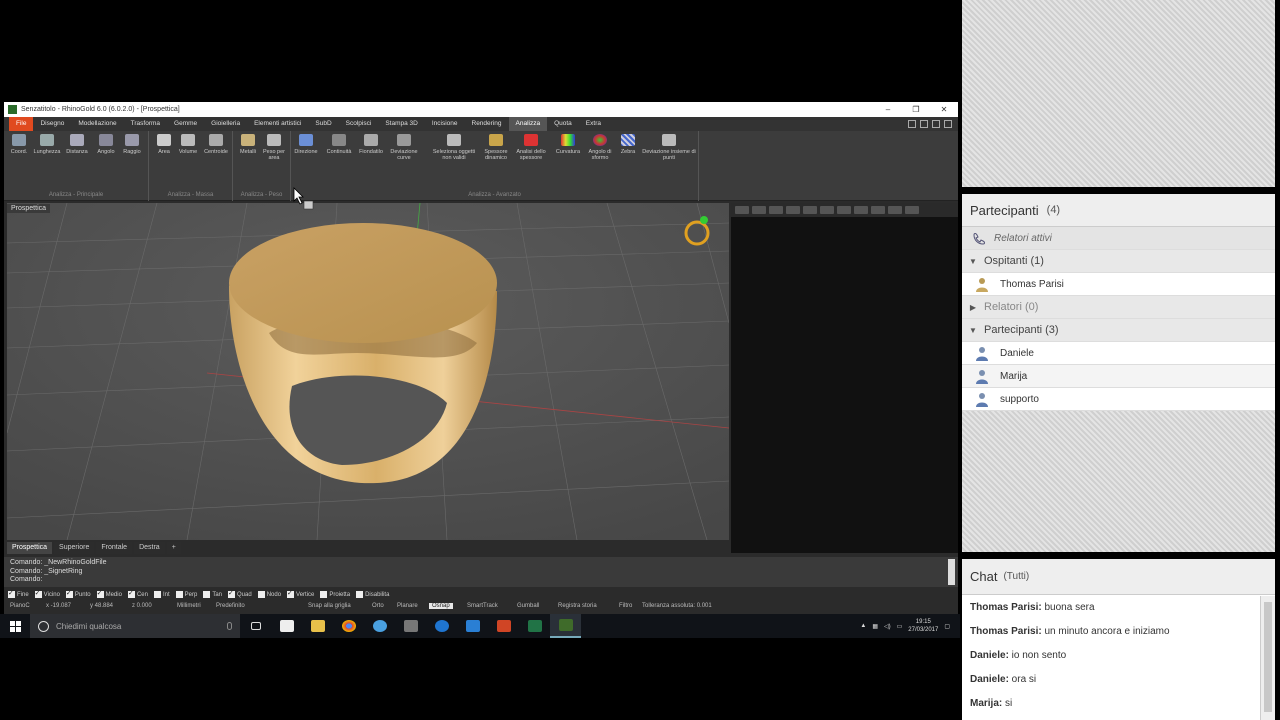  I want to click on osnap-quad-option: Quad, so click(240, 593).